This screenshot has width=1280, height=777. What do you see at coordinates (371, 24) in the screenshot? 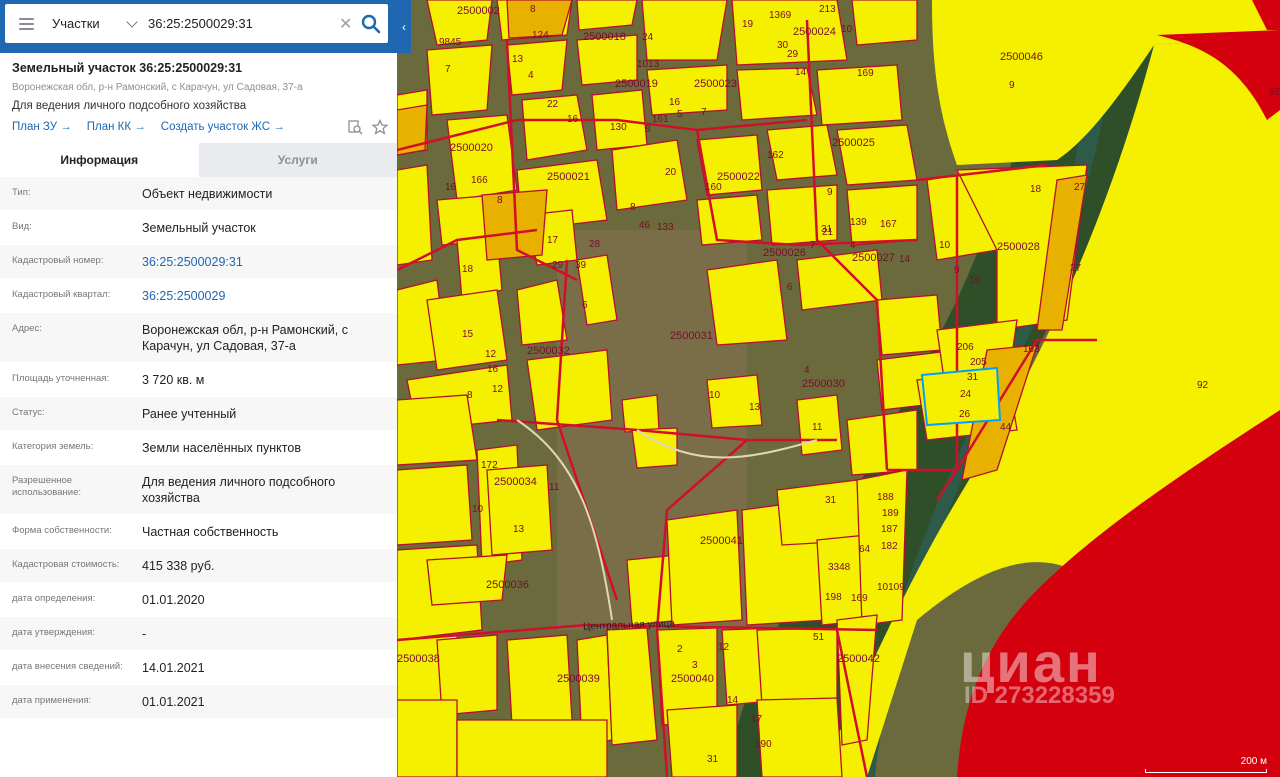
I see `search-icon` at bounding box center [371, 24].